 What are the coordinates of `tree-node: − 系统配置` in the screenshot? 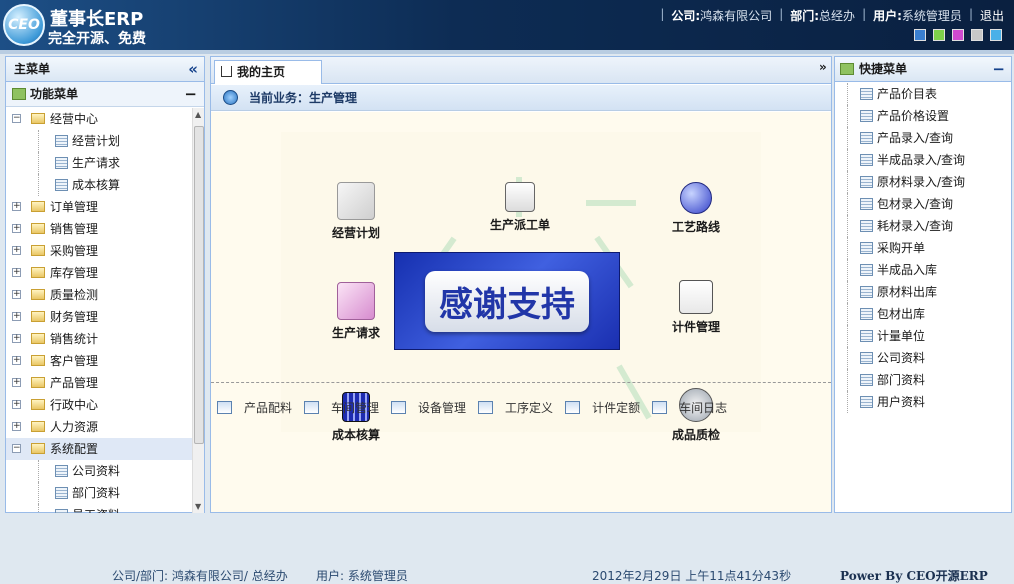 It's located at (99, 449).